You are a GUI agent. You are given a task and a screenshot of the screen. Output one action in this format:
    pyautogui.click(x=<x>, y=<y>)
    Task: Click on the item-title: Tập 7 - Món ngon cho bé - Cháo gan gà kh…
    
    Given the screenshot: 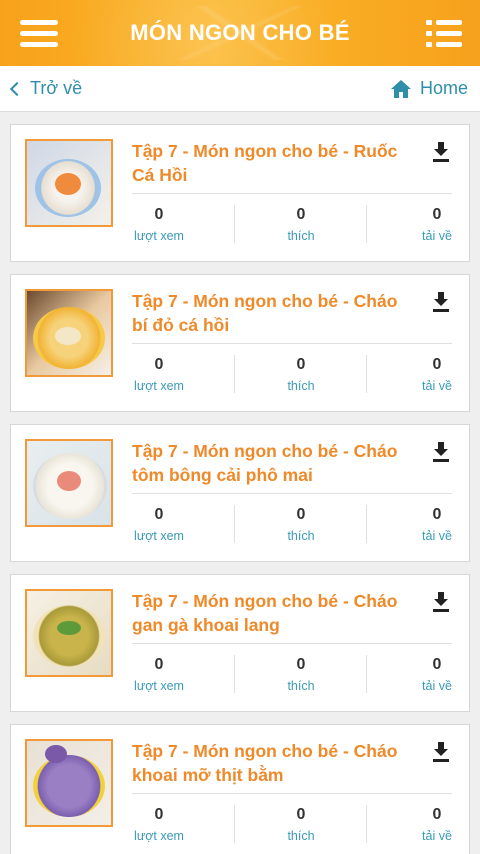 What is the action you would take?
    pyautogui.click(x=272, y=613)
    